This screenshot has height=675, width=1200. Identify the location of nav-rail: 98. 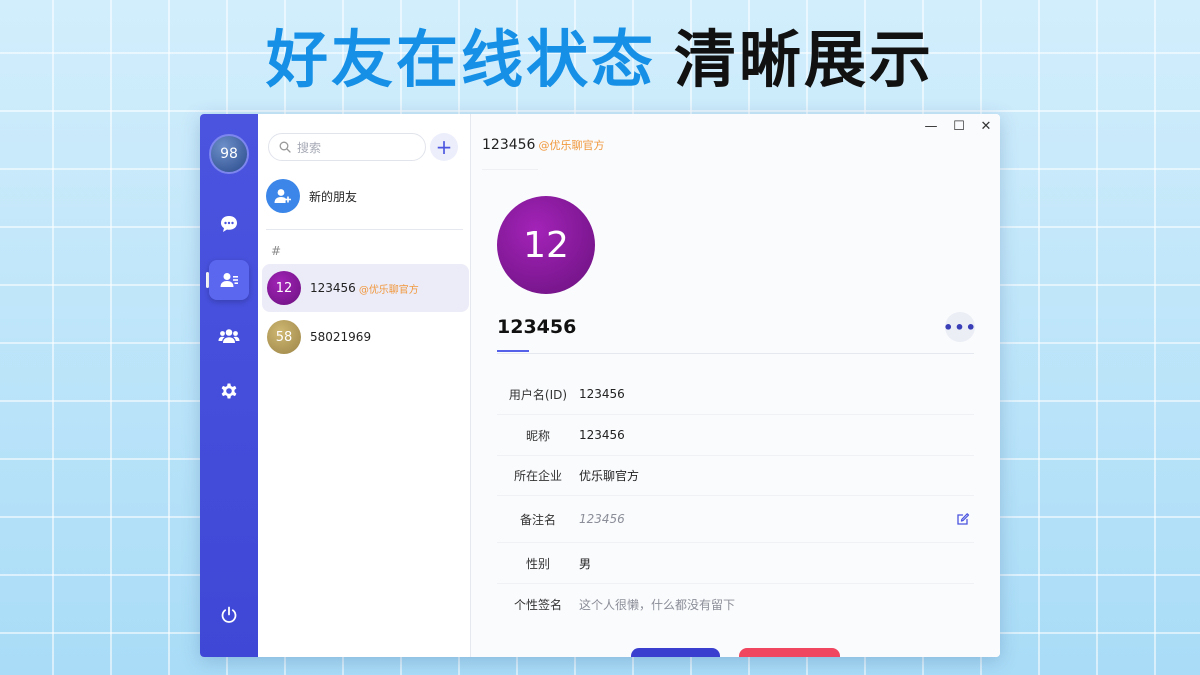
(229, 385).